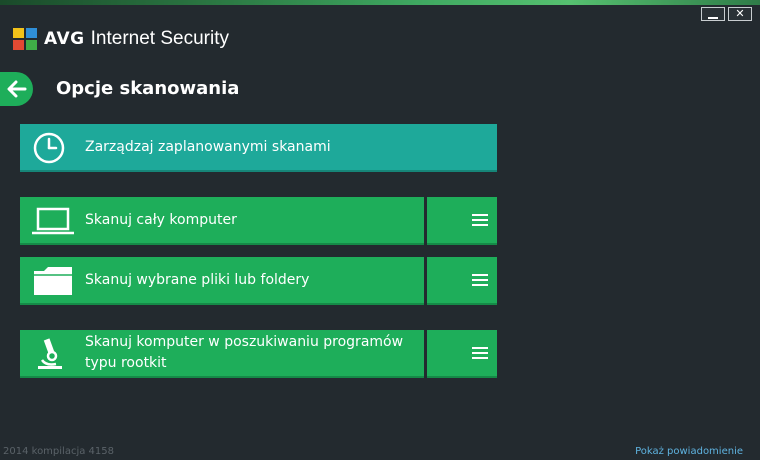 This screenshot has width=760, height=460. I want to click on clock-icon, so click(49, 148).